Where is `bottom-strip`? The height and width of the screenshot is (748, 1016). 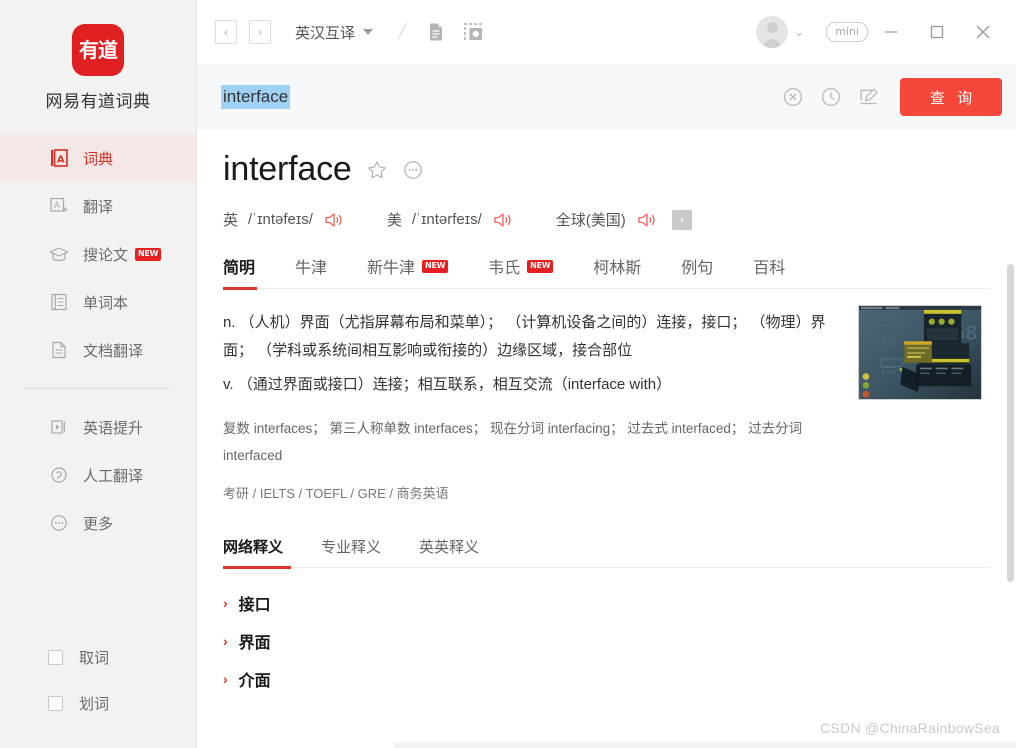
bottom-strip is located at coordinates (705, 745).